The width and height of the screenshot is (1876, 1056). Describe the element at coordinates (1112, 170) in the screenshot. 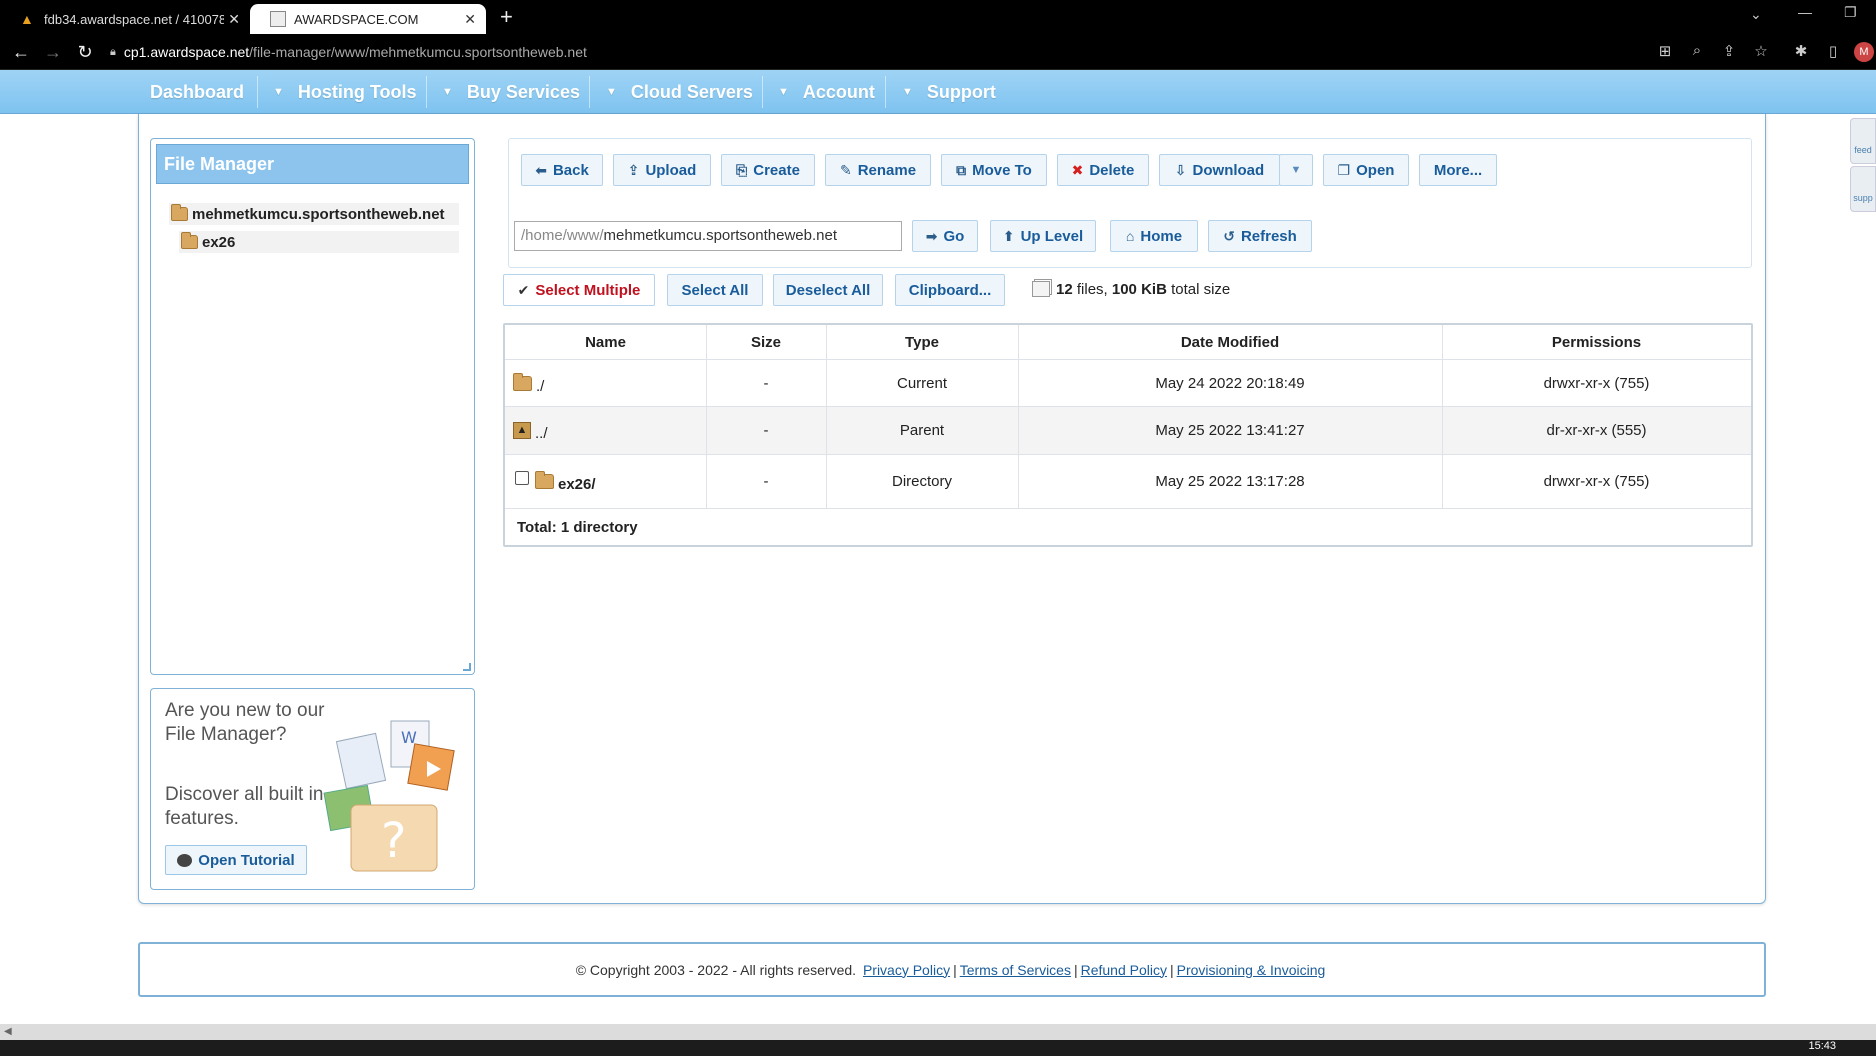

I see `button-label: Delete` at that location.